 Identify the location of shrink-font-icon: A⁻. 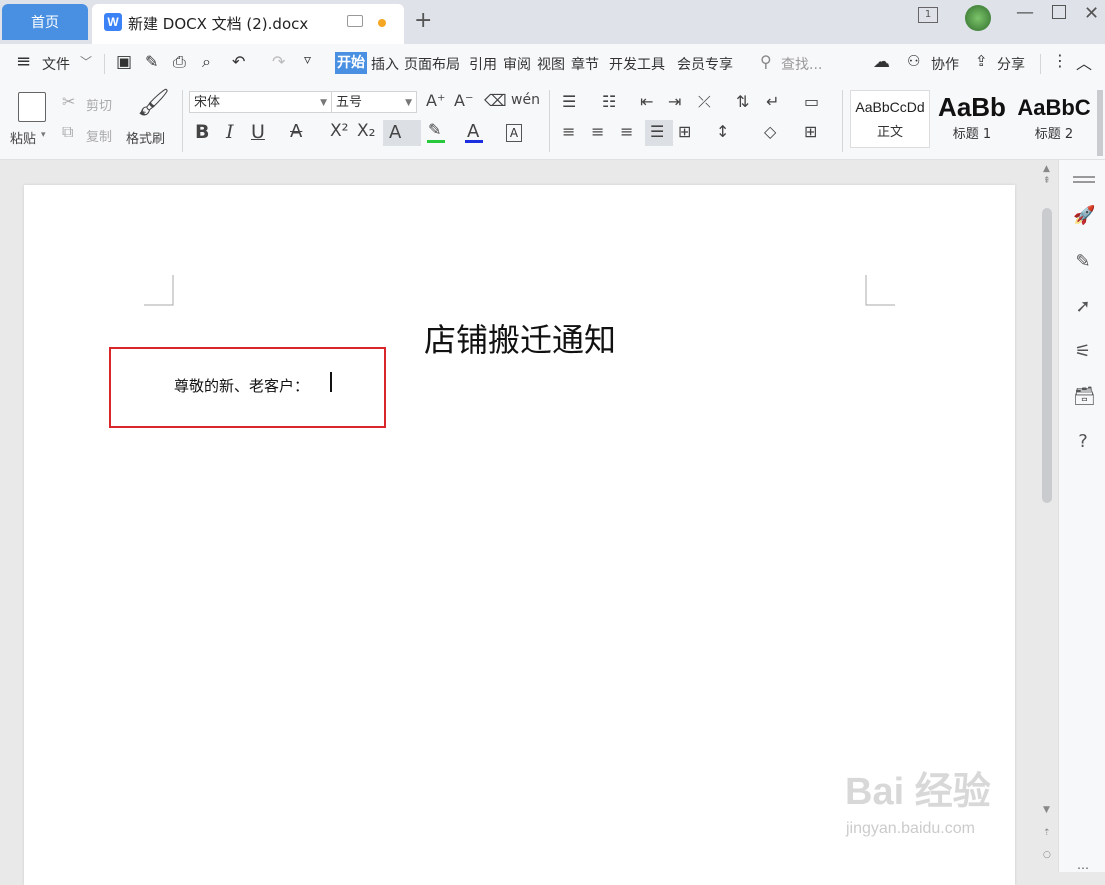
(463, 101).